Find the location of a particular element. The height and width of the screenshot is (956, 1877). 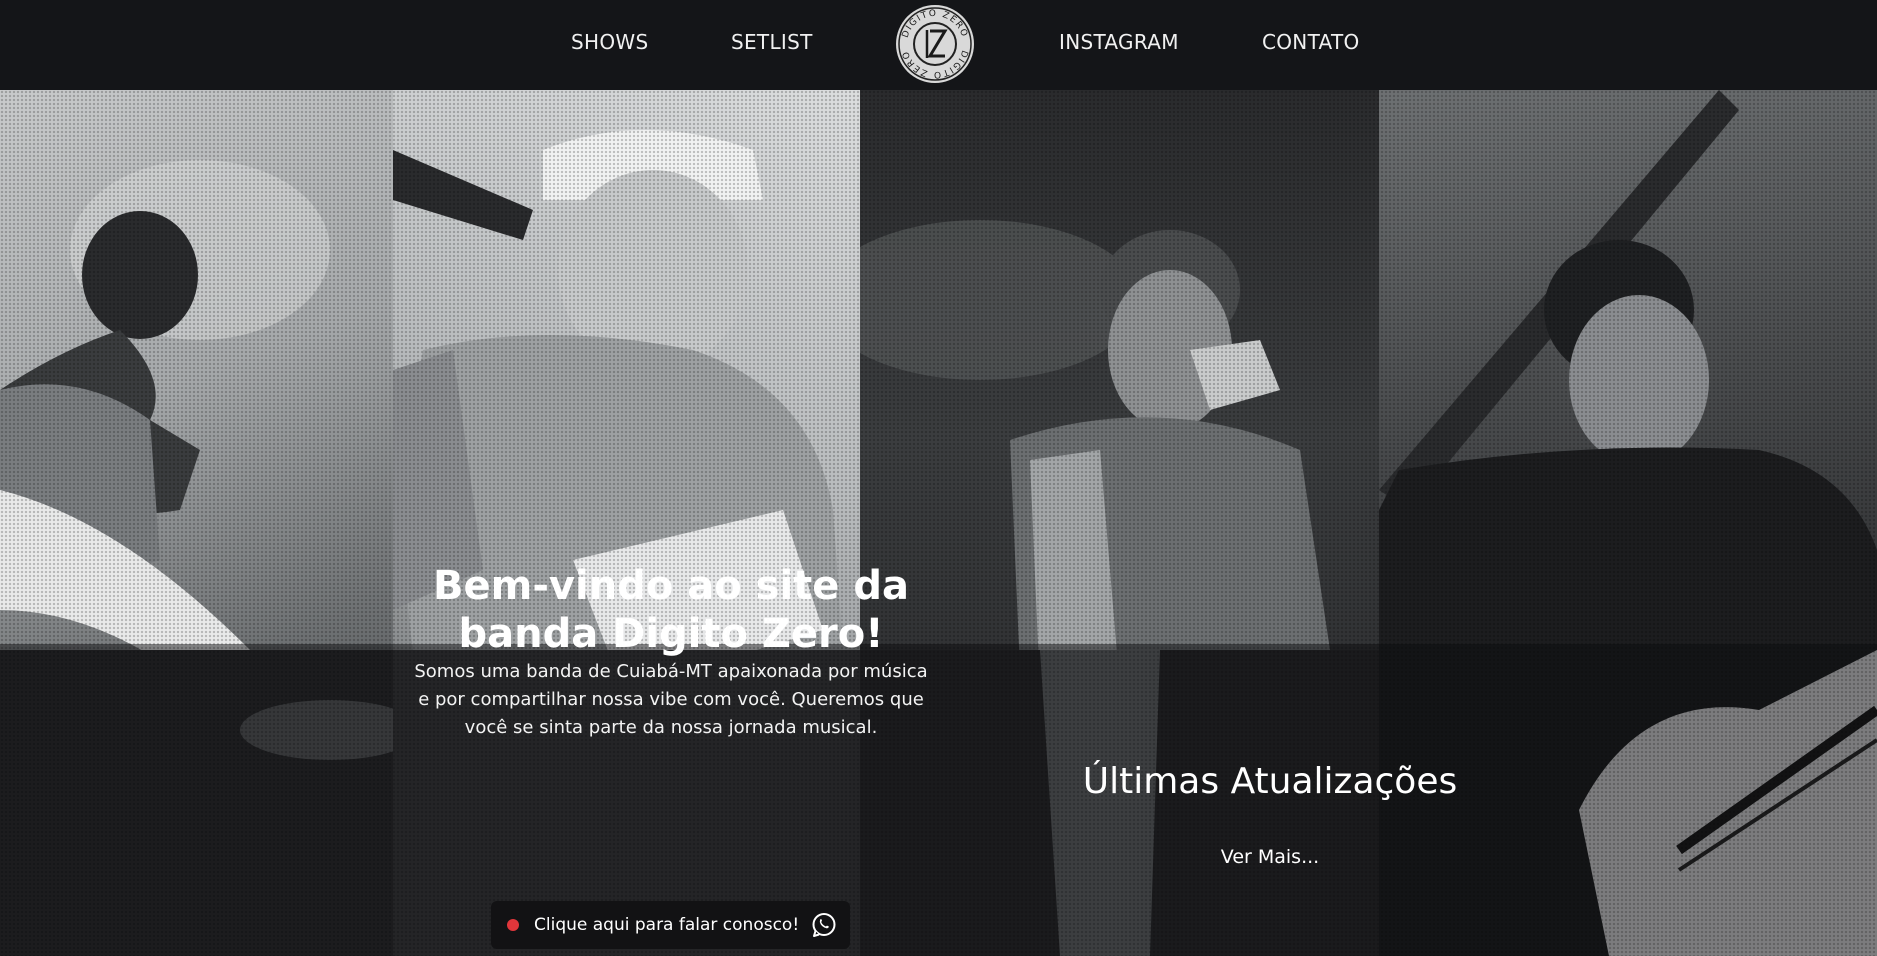

nav-link-instagram: INSTAGRAM is located at coordinates (1119, 42).